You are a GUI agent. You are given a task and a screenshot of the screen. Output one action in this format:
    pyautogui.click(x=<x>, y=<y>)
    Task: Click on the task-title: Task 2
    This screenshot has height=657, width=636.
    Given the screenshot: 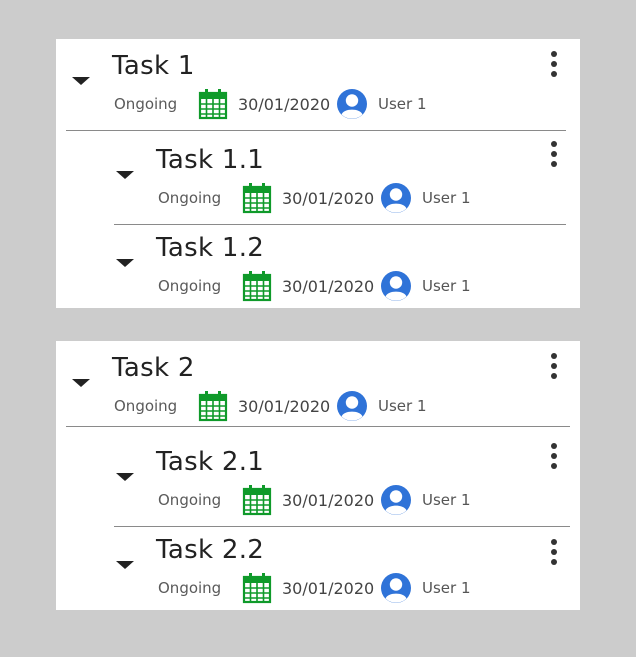 What is the action you would take?
    pyautogui.click(x=153, y=368)
    